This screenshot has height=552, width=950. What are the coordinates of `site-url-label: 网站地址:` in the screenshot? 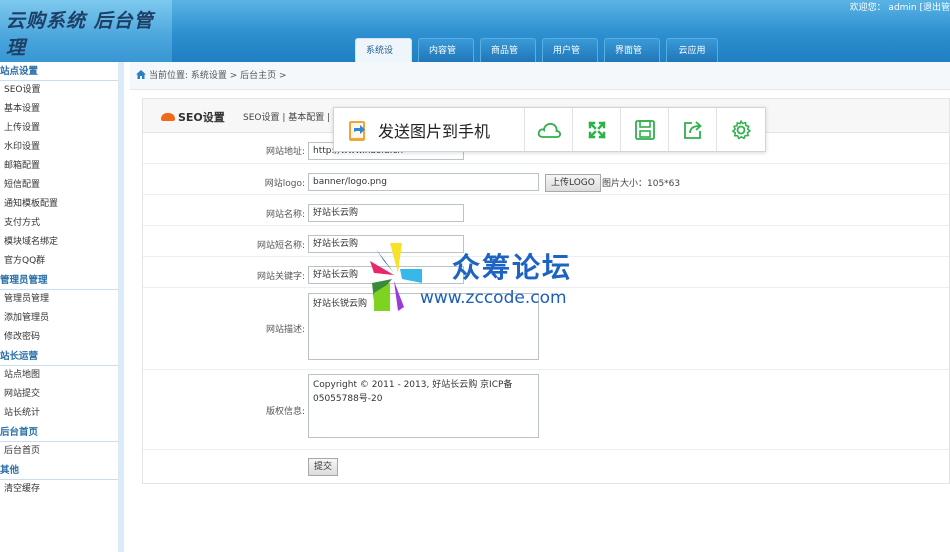 It's located at (285, 152).